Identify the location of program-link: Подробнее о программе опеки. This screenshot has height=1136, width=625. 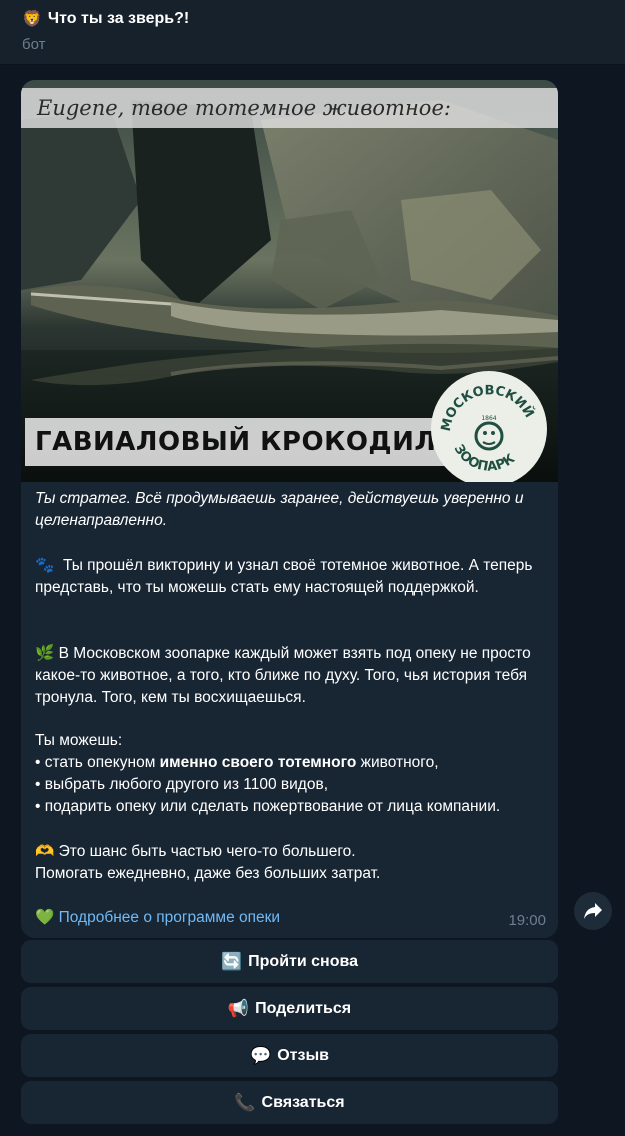
(169, 917).